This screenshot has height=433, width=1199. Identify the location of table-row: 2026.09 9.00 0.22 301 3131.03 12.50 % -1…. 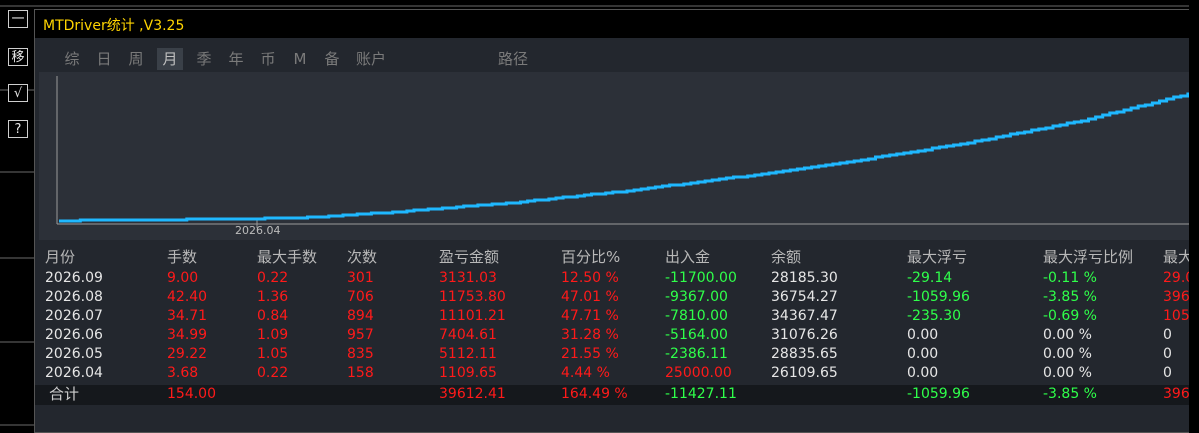
(616, 278).